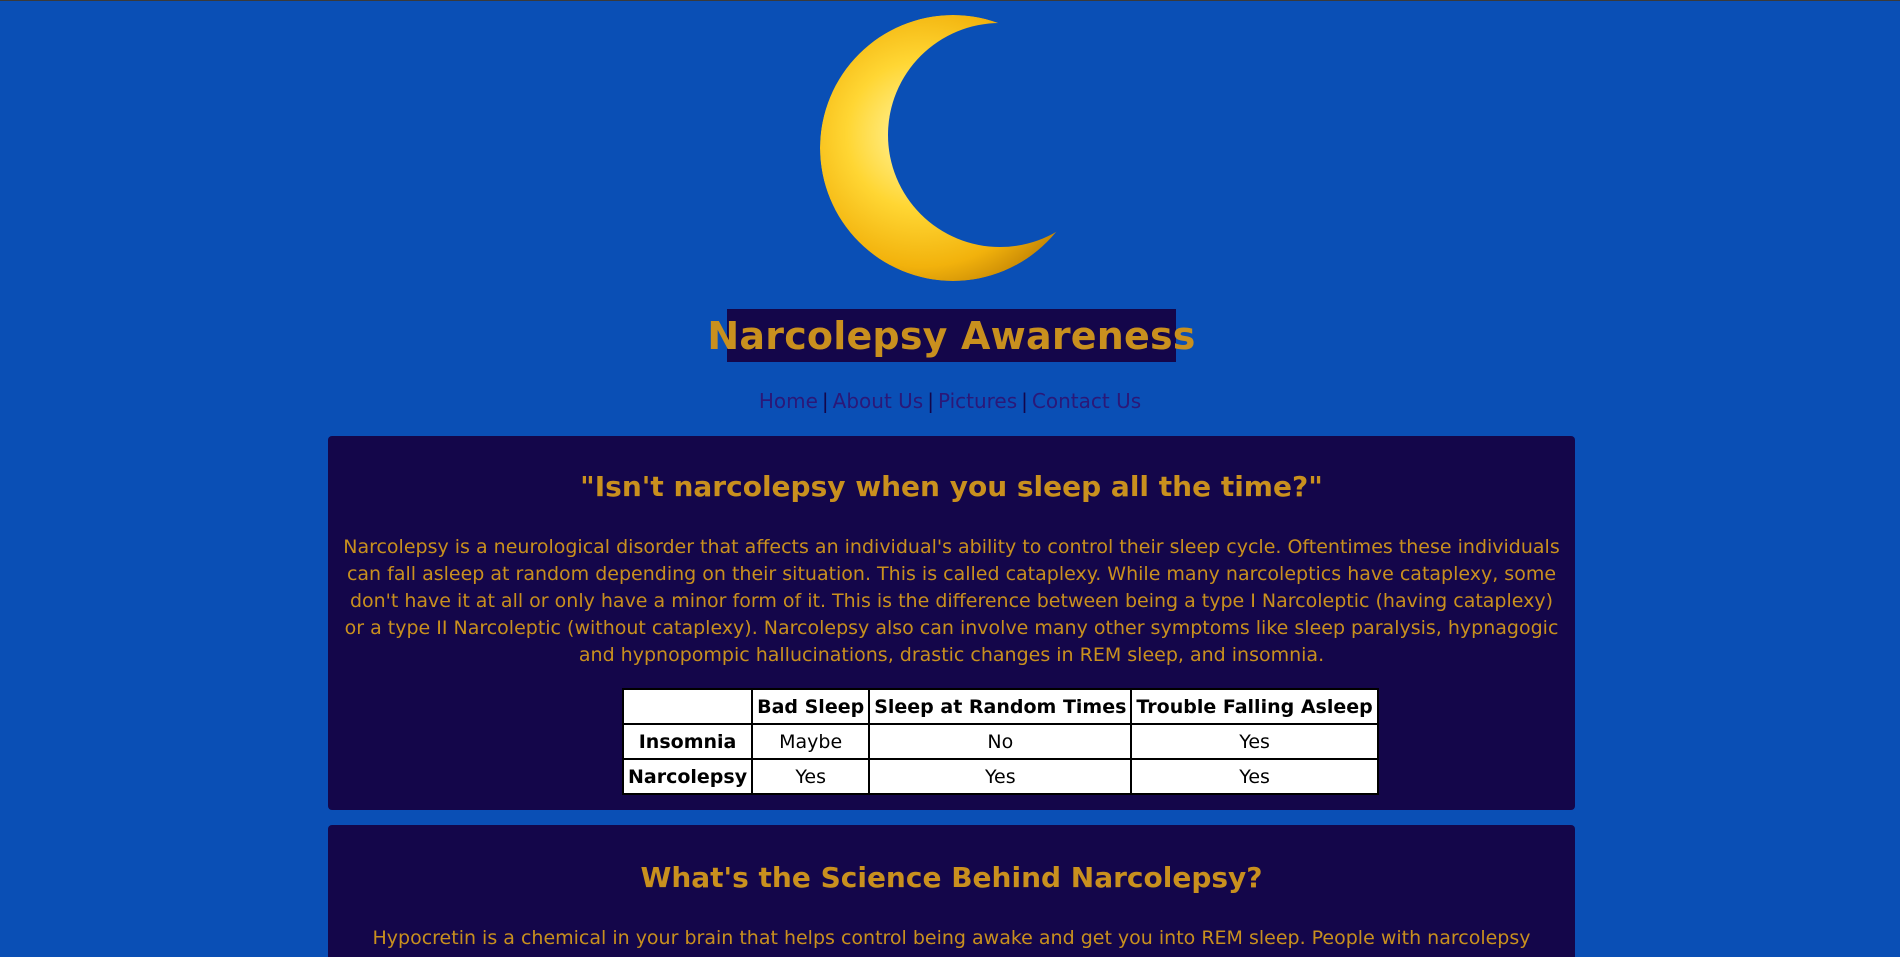  I want to click on nav-link-home: Home, so click(788, 401).